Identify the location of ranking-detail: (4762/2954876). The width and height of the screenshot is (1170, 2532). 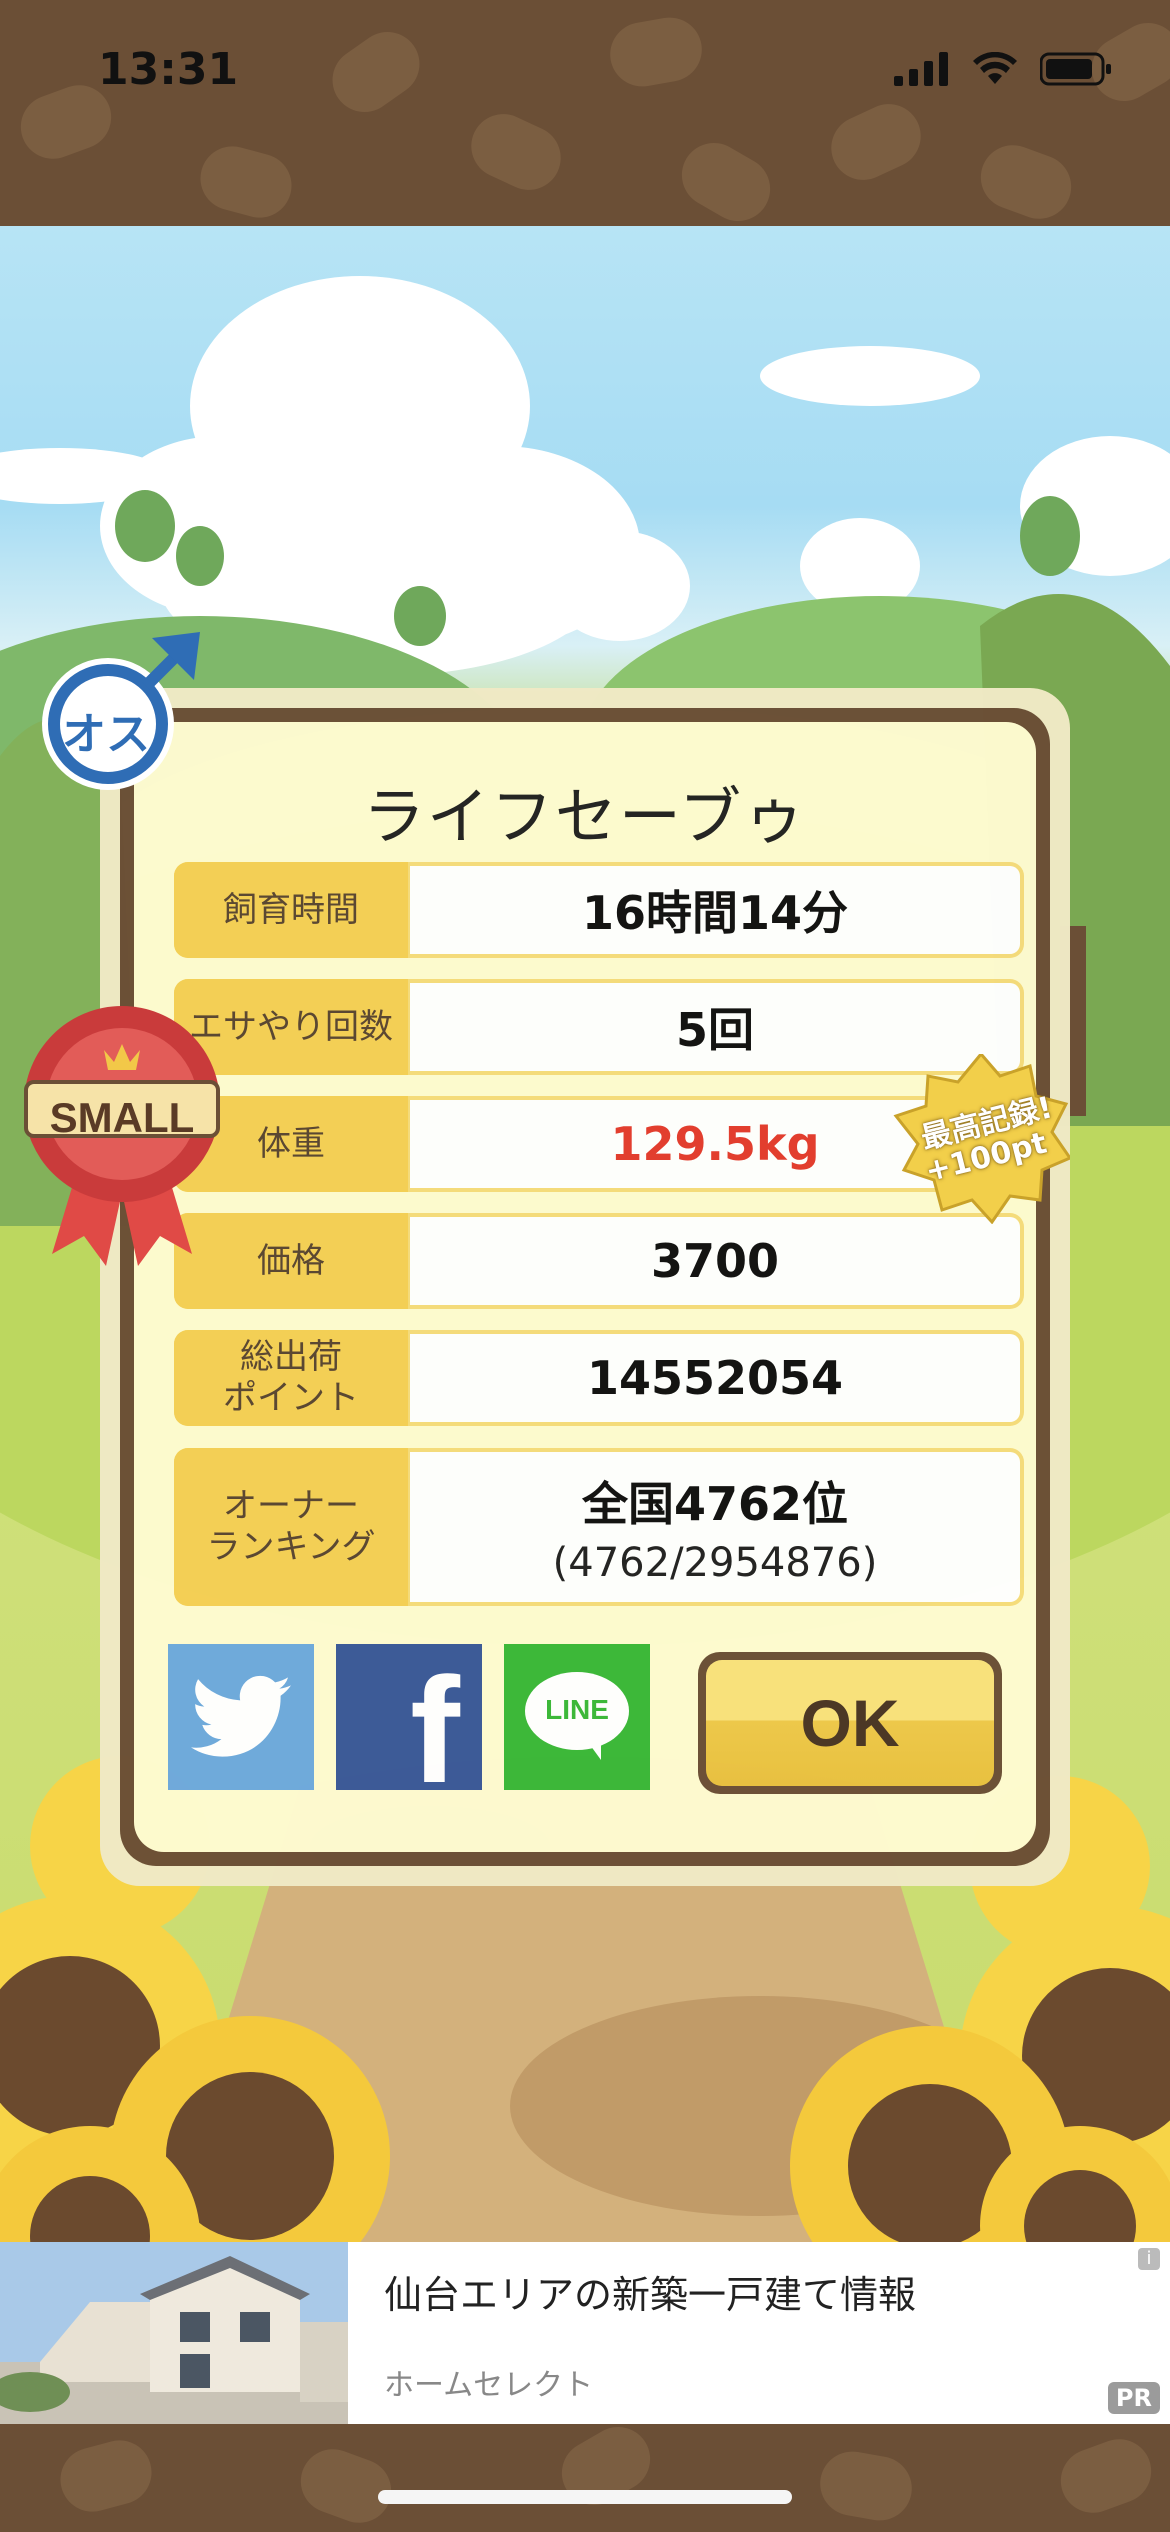
(715, 1563).